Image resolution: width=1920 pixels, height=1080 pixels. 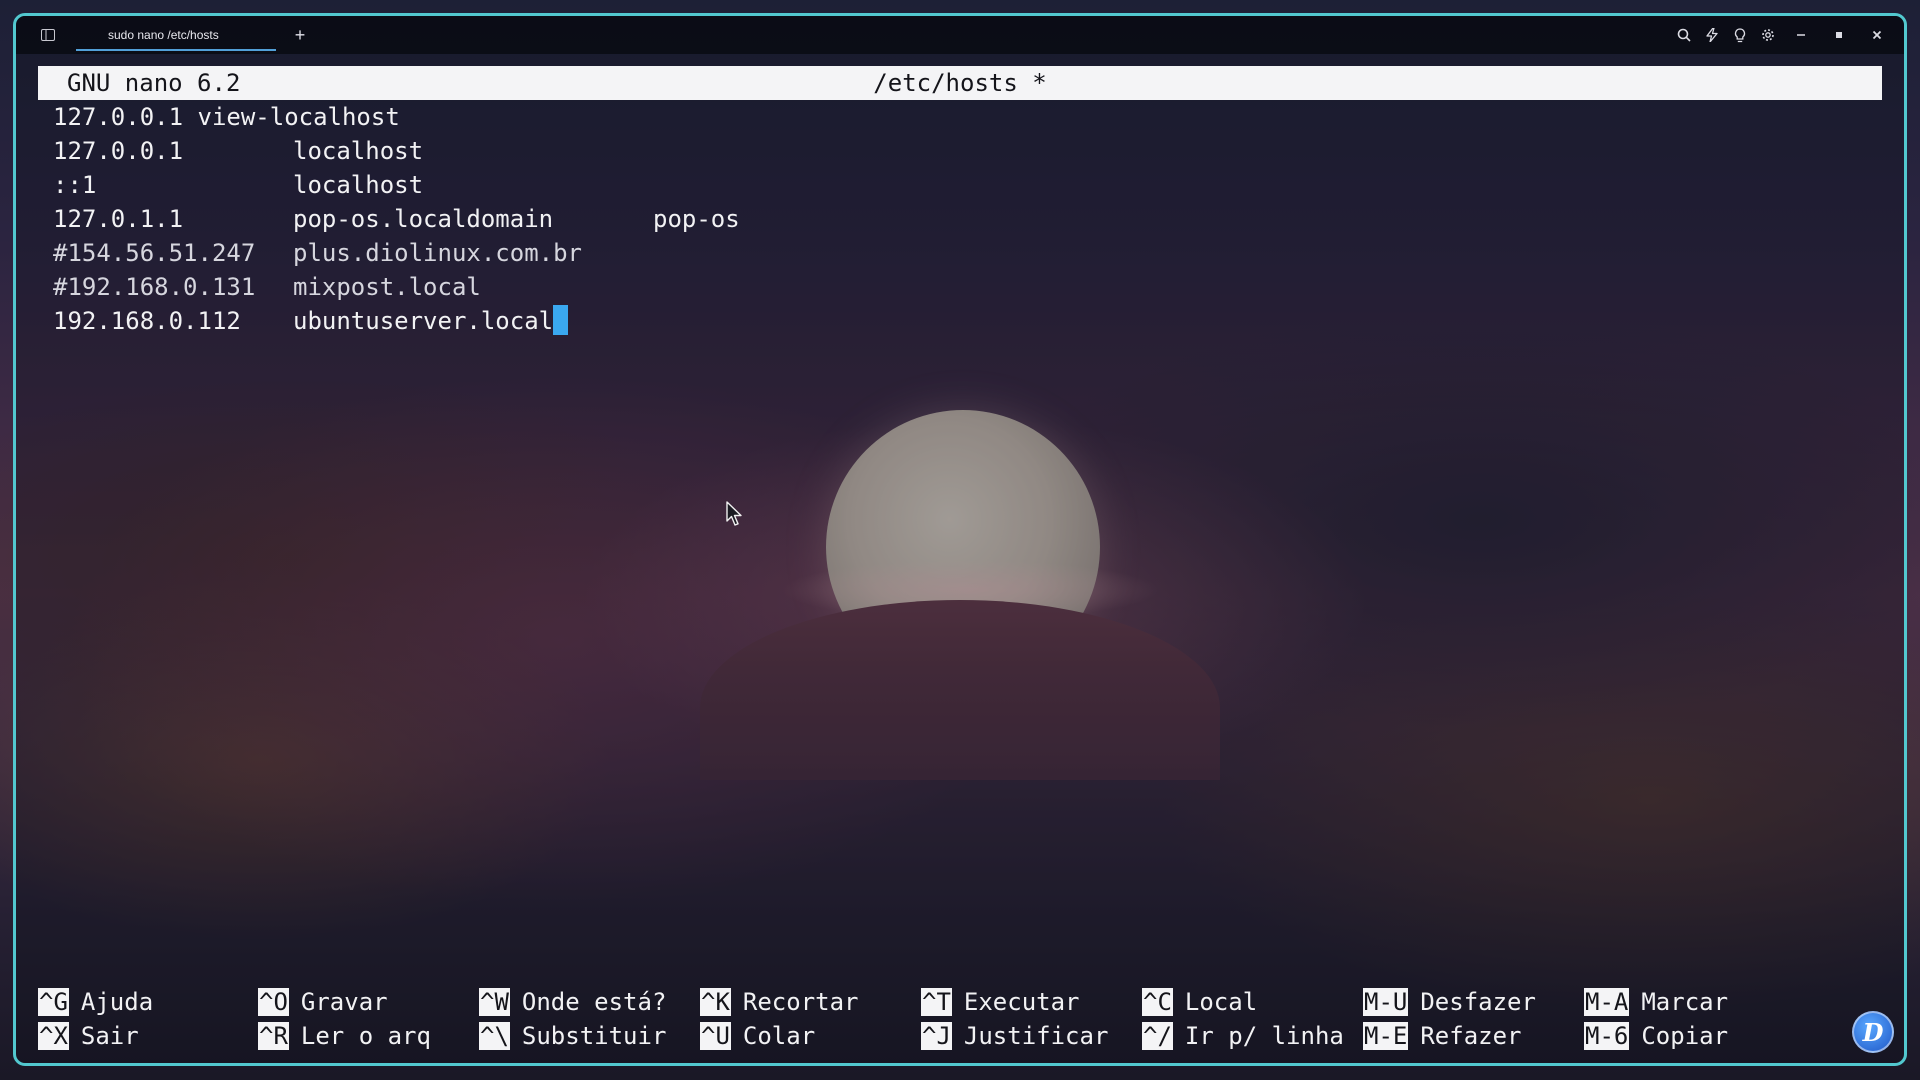 I want to click on line-hostname: ubuntuserver.local, so click(x=431, y=321).